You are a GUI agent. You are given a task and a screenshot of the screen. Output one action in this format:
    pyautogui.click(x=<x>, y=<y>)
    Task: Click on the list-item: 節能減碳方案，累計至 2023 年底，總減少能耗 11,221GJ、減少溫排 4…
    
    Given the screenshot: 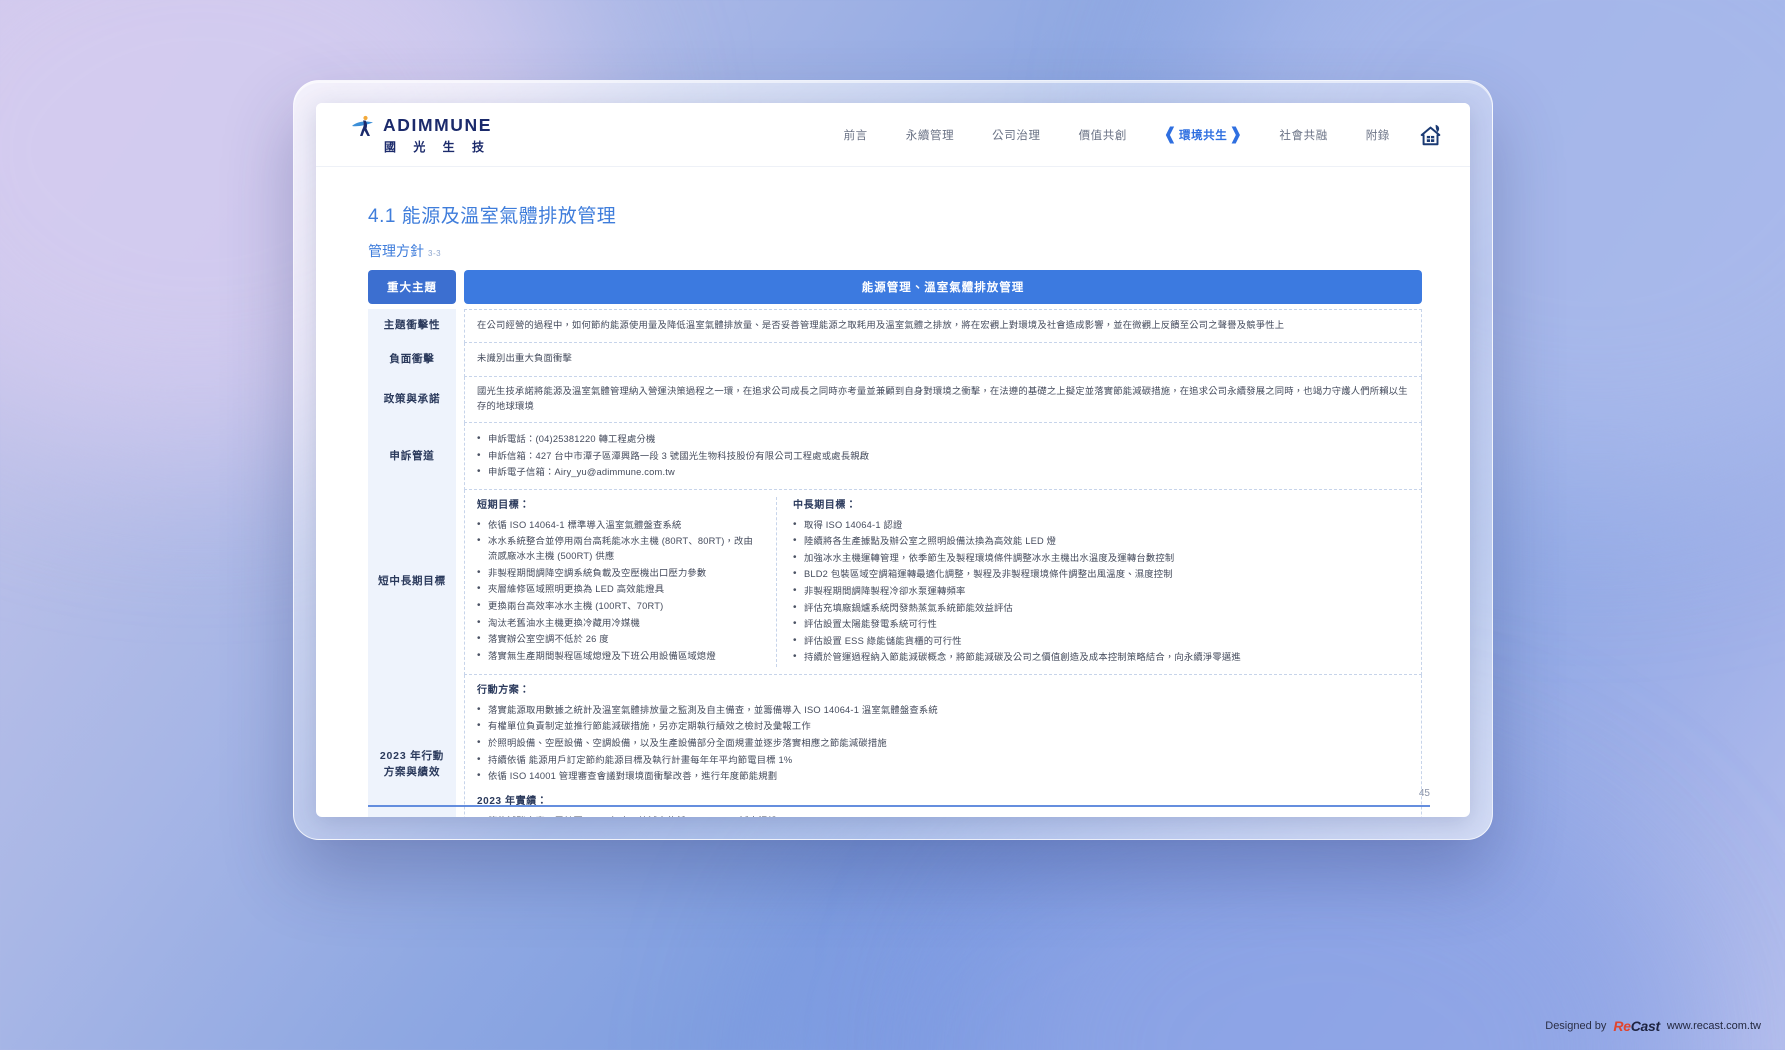 What is the action you would take?
    pyautogui.click(x=943, y=815)
    